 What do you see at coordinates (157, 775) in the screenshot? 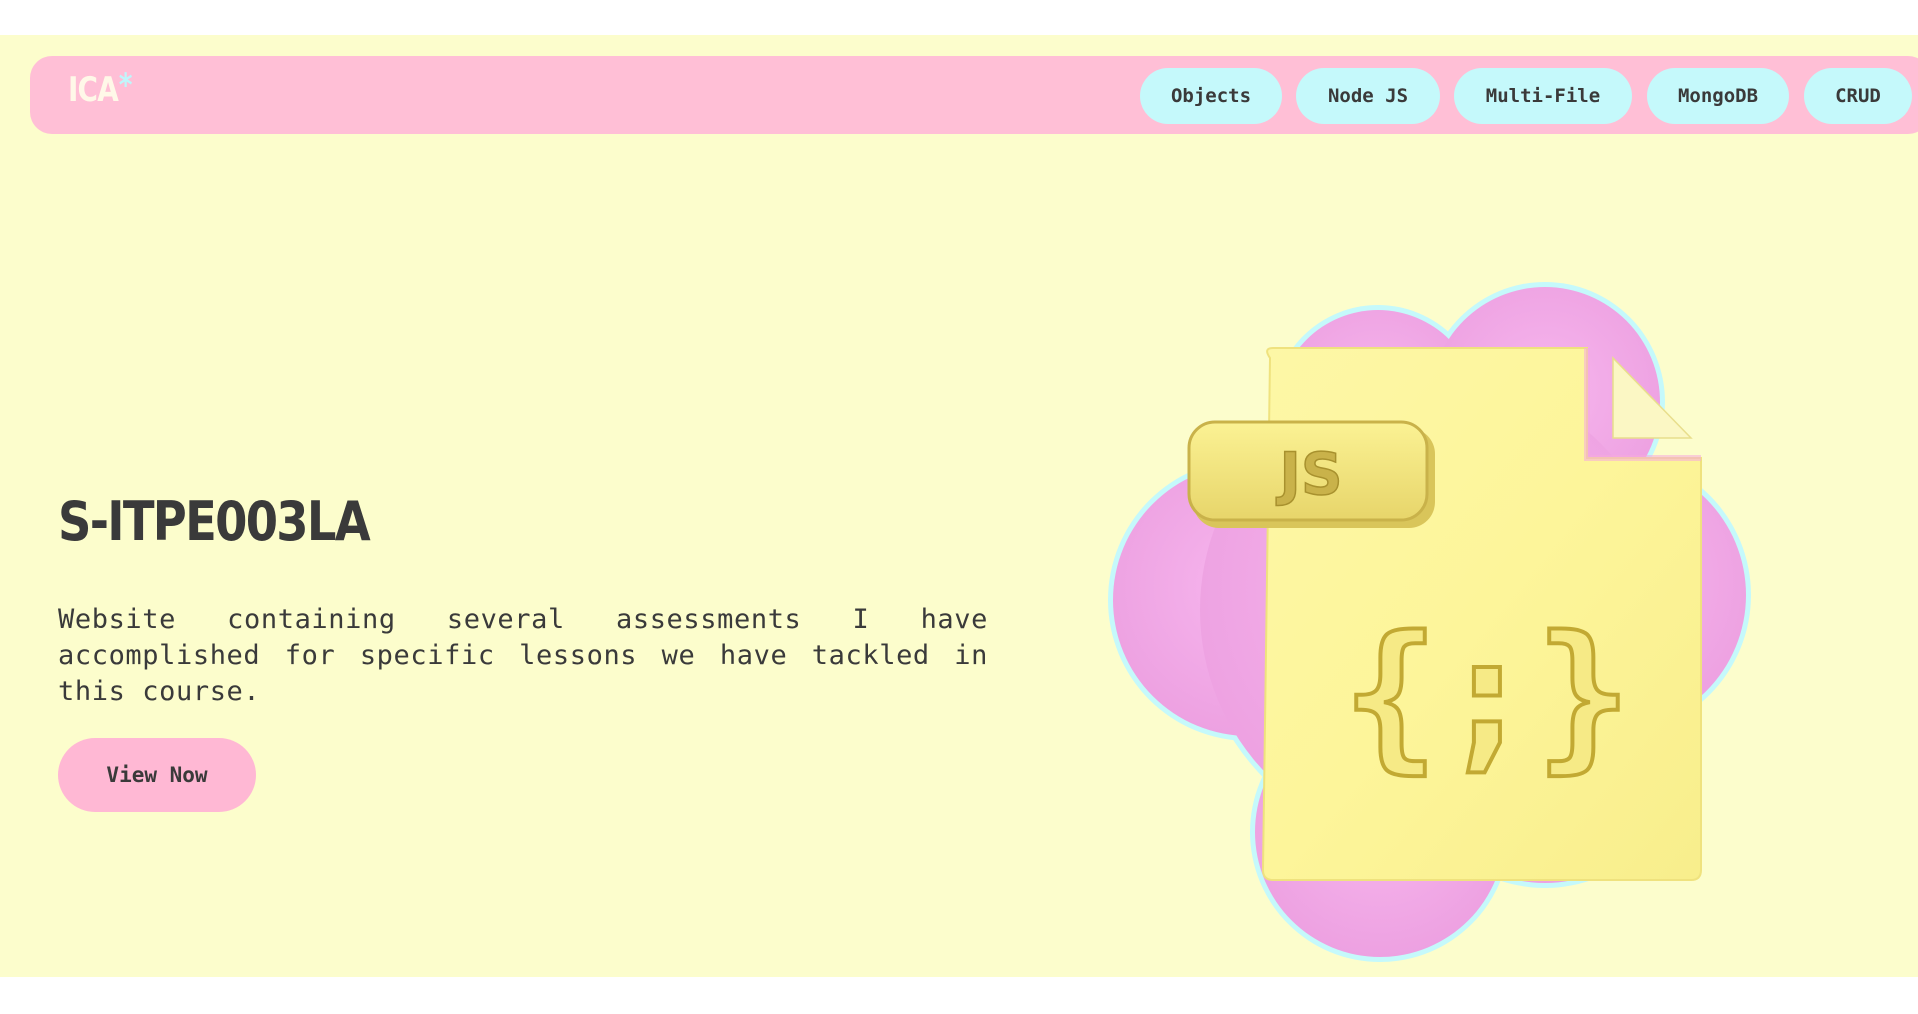
I see `view-now-button: View Now` at bounding box center [157, 775].